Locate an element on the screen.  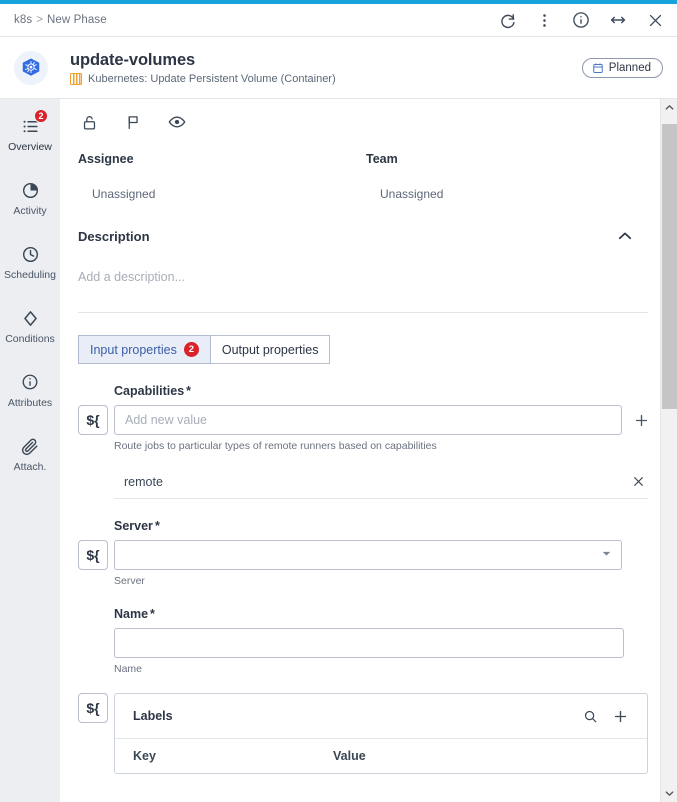
name-label-text: Name is located at coordinates (131, 614).